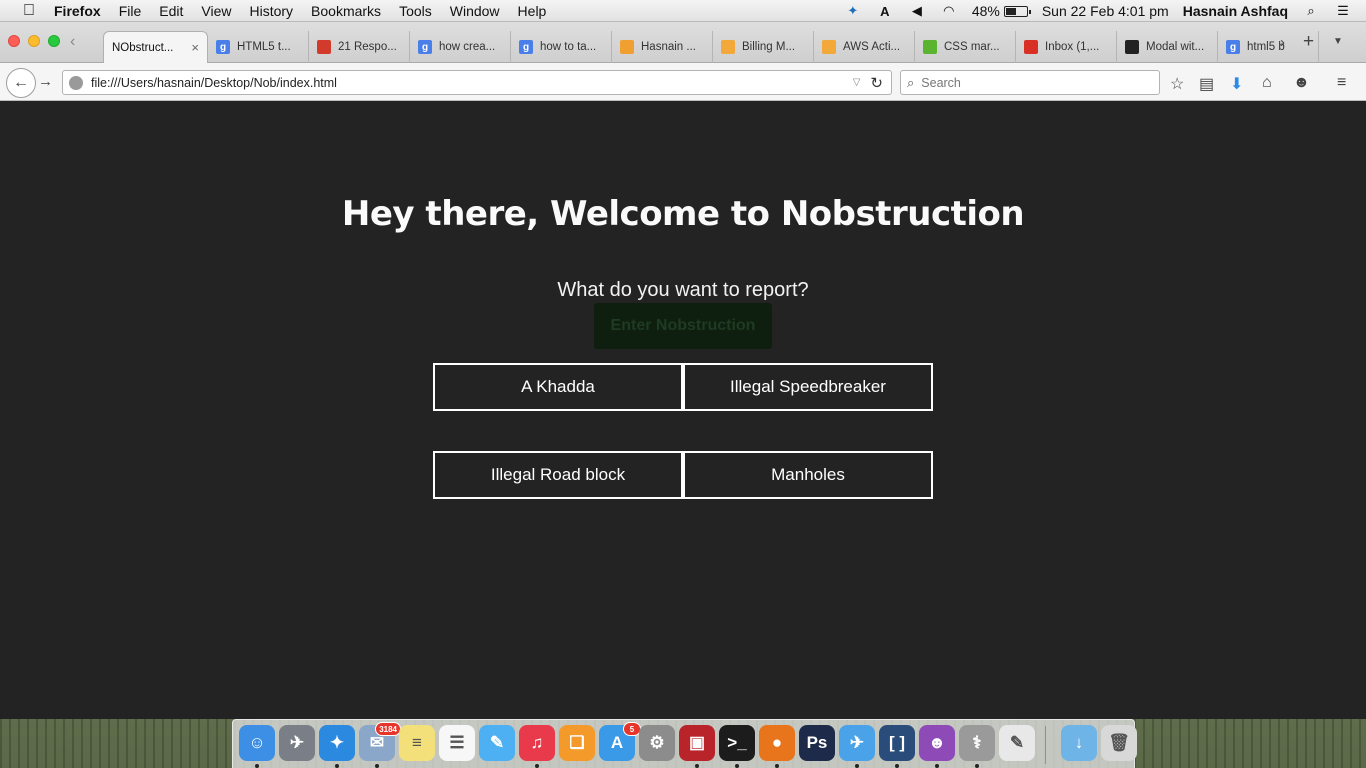  What do you see at coordinates (497, 743) in the screenshot?
I see `messages-icon: ✎` at bounding box center [497, 743].